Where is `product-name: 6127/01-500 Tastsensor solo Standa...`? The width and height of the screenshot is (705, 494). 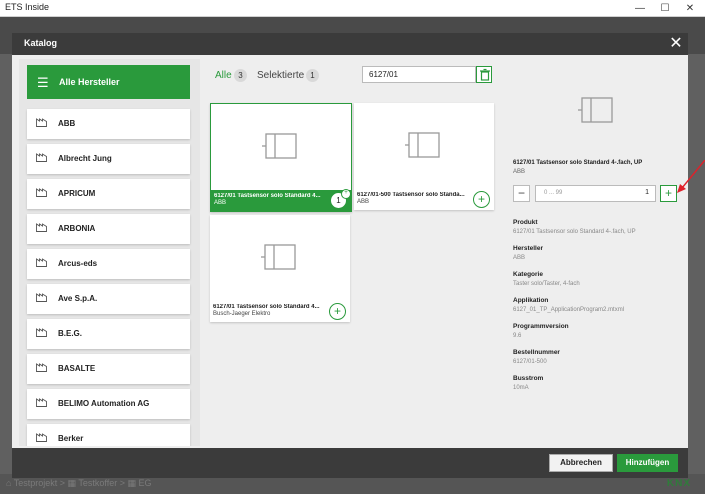
product-name: 6127/01-500 Tastsensor solo Standa... is located at coordinates (411, 195).